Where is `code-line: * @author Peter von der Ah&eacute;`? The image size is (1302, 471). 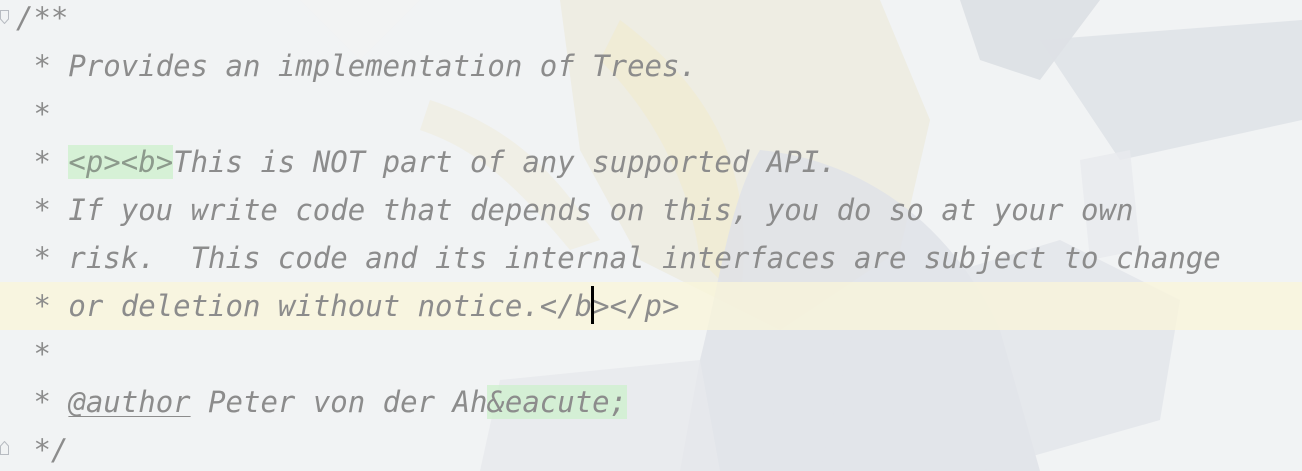 code-line: * @author Peter von der Ah&eacute; is located at coordinates (651, 402).